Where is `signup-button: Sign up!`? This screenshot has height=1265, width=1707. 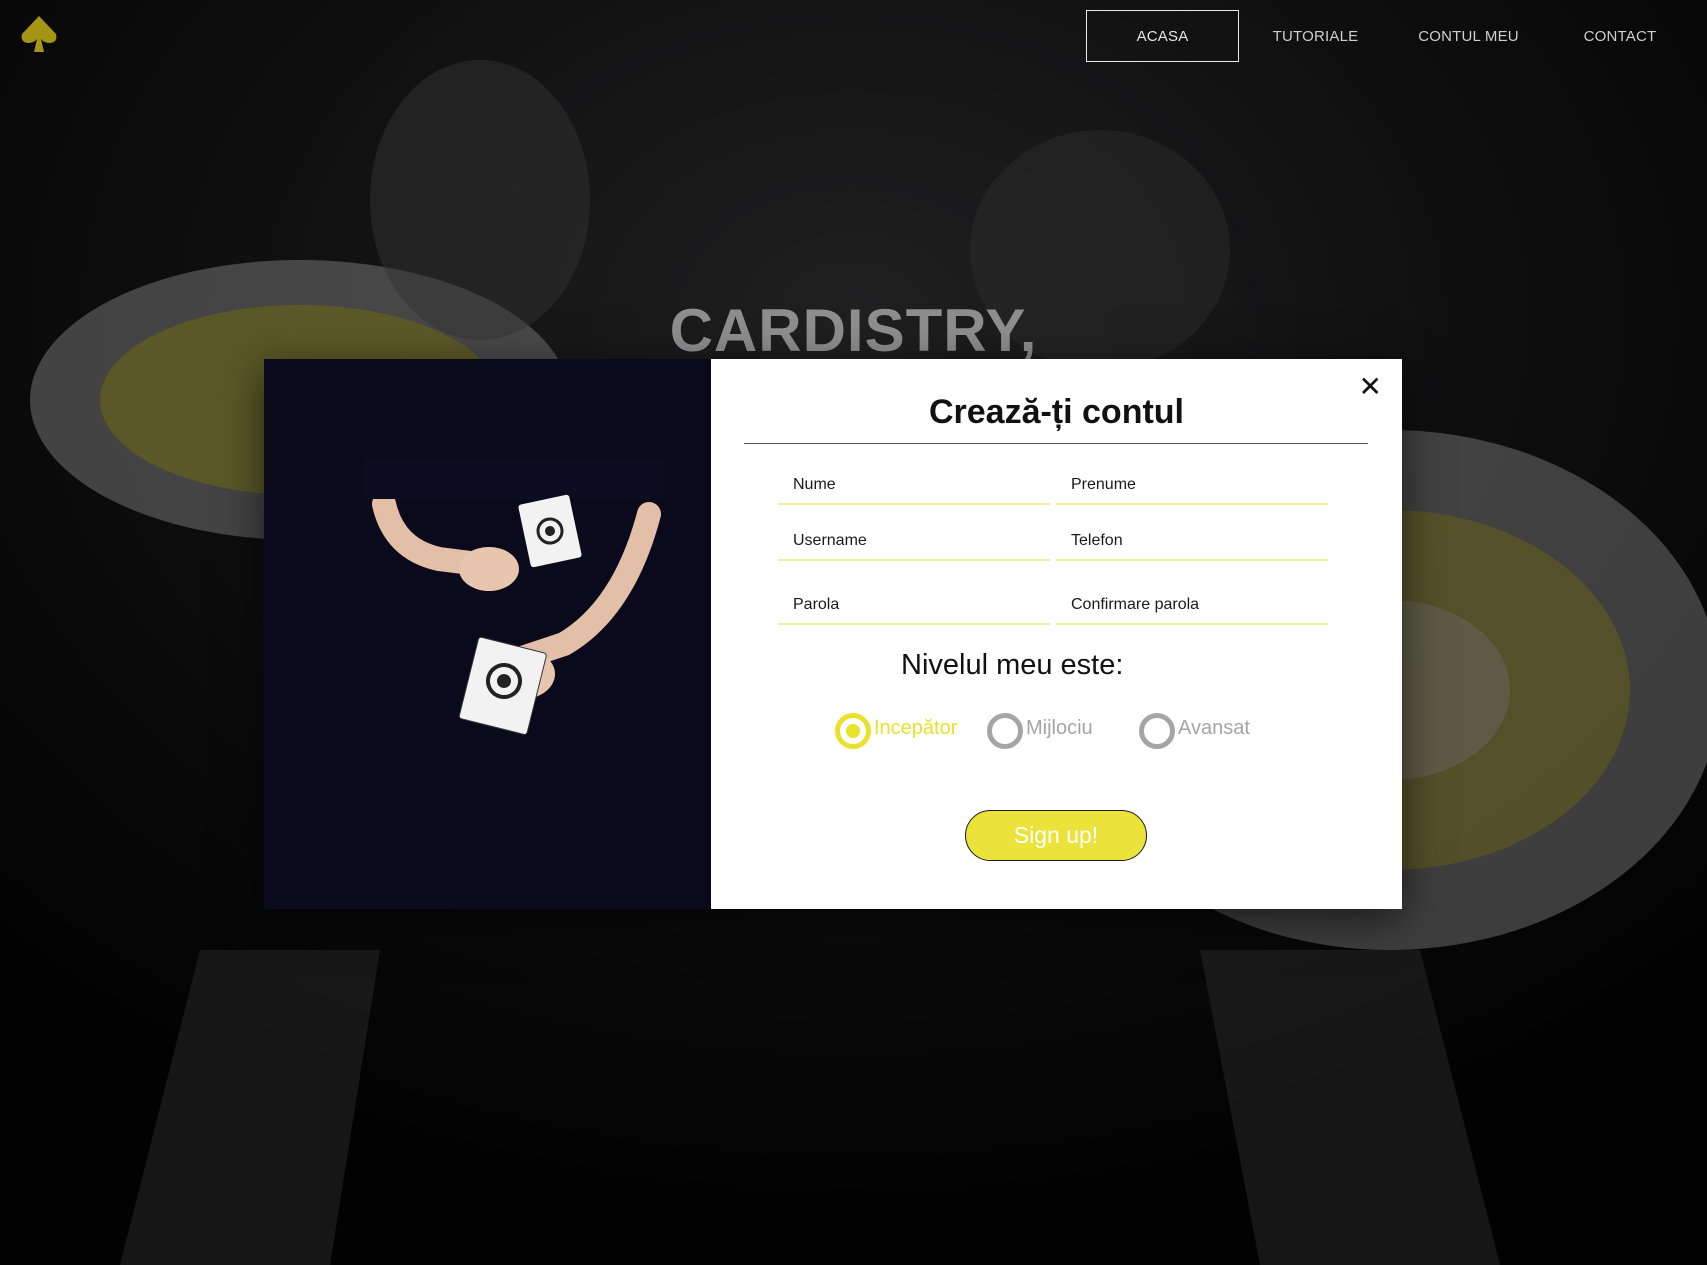
signup-button: Sign up! is located at coordinates (1056, 835).